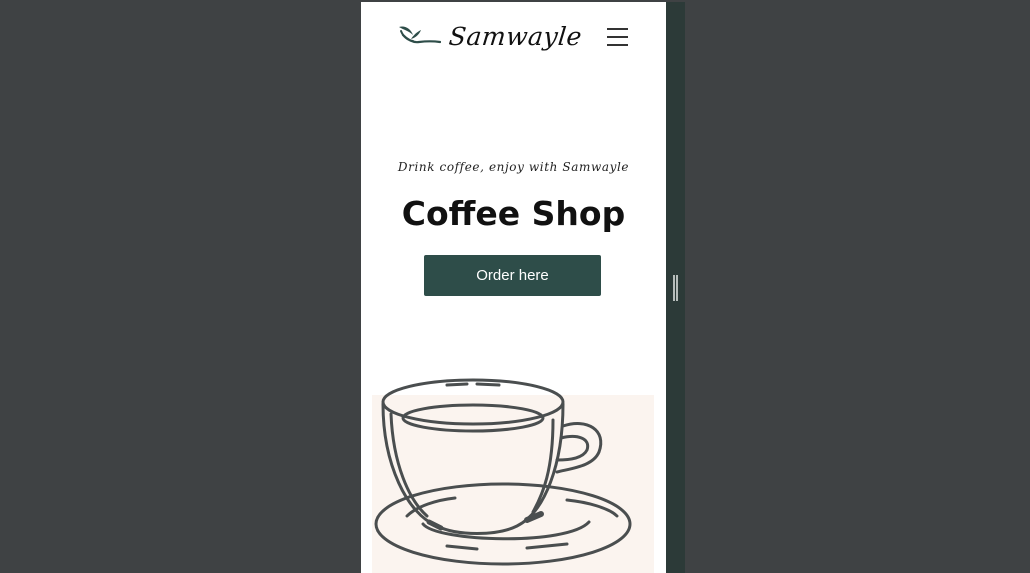  I want to click on site-header: Samwayle, so click(513, 37).